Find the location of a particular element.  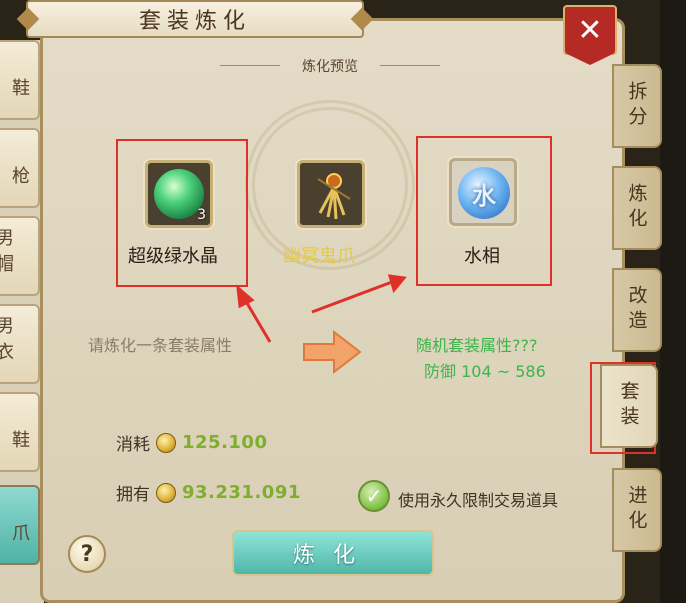

equipment-item-claw: 爪 is located at coordinates (20, 525).